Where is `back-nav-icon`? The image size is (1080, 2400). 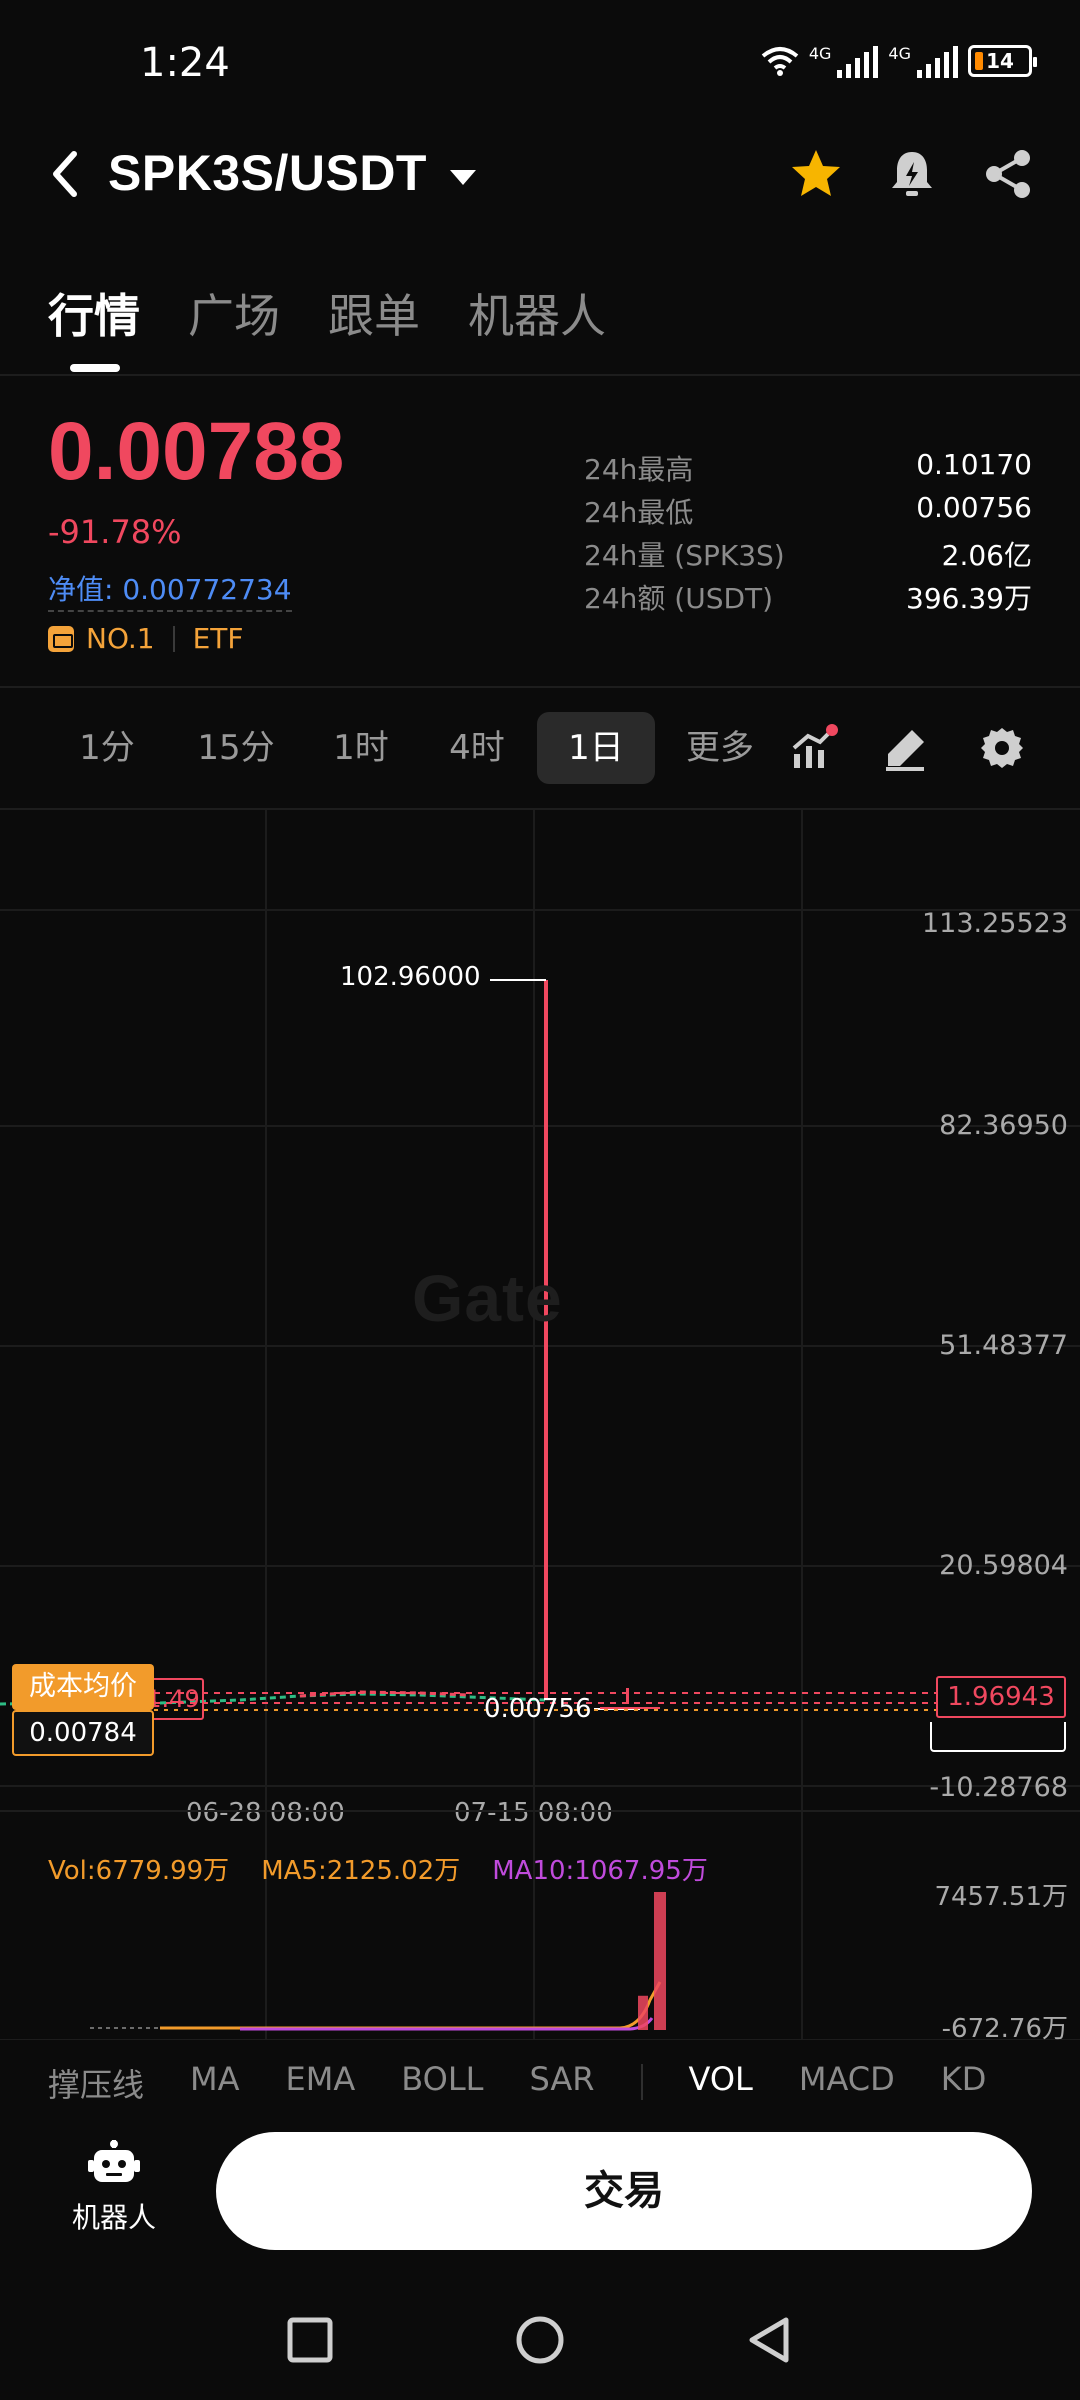
back-nav-icon is located at coordinates (770, 2340).